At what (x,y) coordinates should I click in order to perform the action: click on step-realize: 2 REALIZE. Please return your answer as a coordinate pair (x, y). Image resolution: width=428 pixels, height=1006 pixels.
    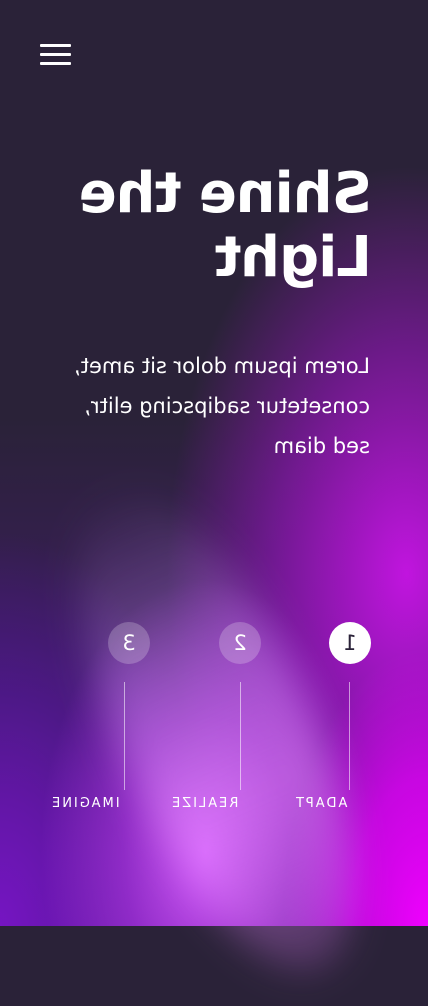
    Looking at the image, I should click on (230, 722).